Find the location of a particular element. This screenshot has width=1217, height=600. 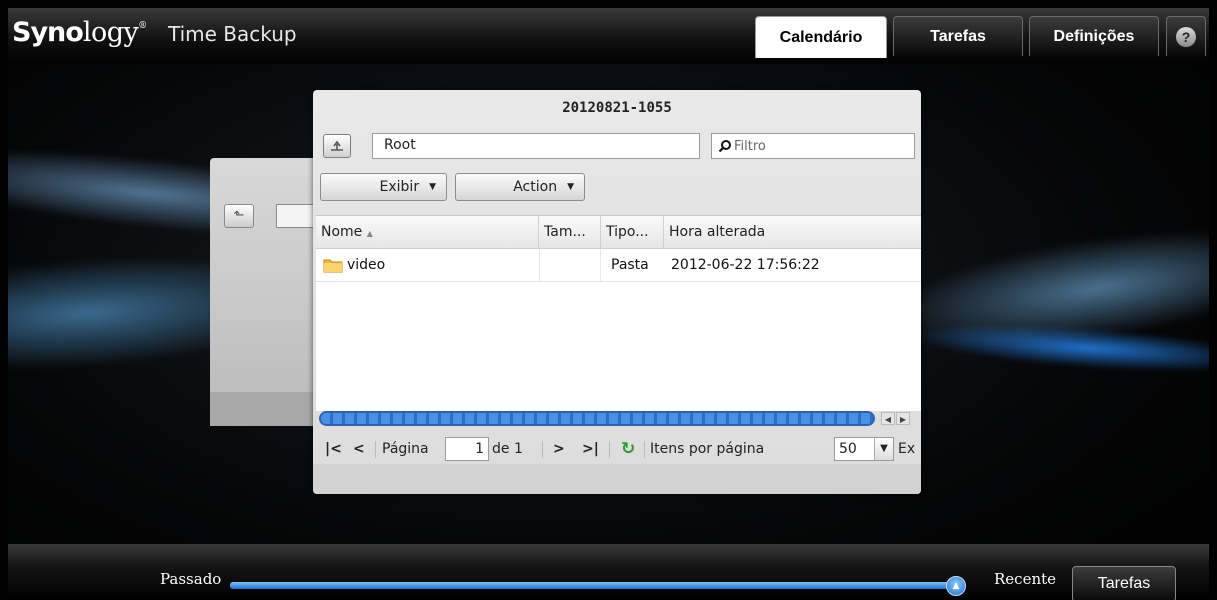

timeline-slider is located at coordinates (594, 585).